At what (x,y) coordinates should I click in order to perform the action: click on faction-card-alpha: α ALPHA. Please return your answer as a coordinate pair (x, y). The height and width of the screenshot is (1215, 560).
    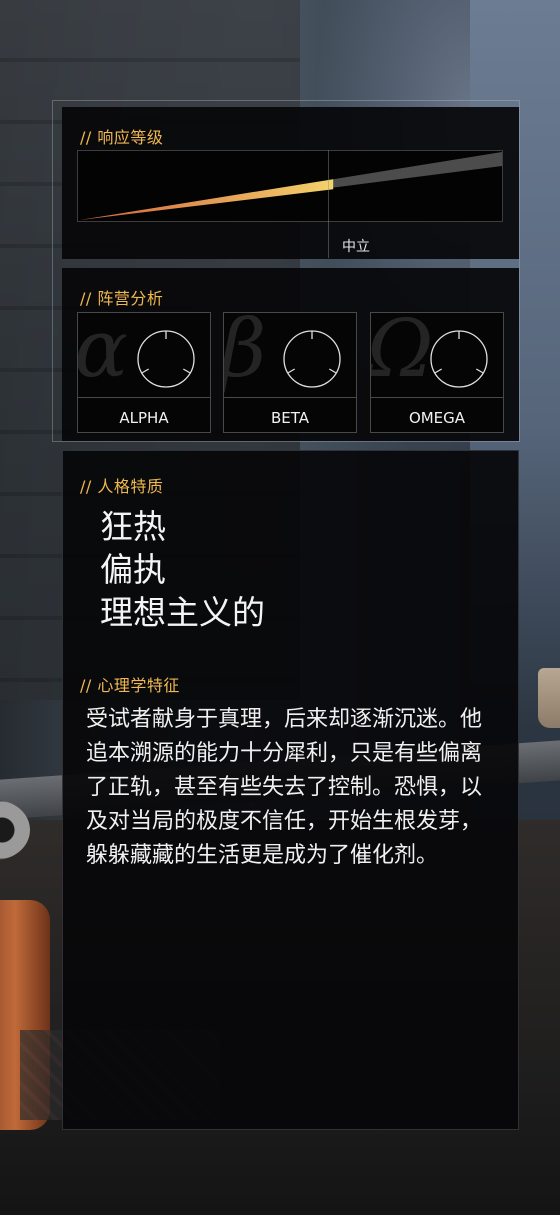
    Looking at the image, I should click on (144, 372).